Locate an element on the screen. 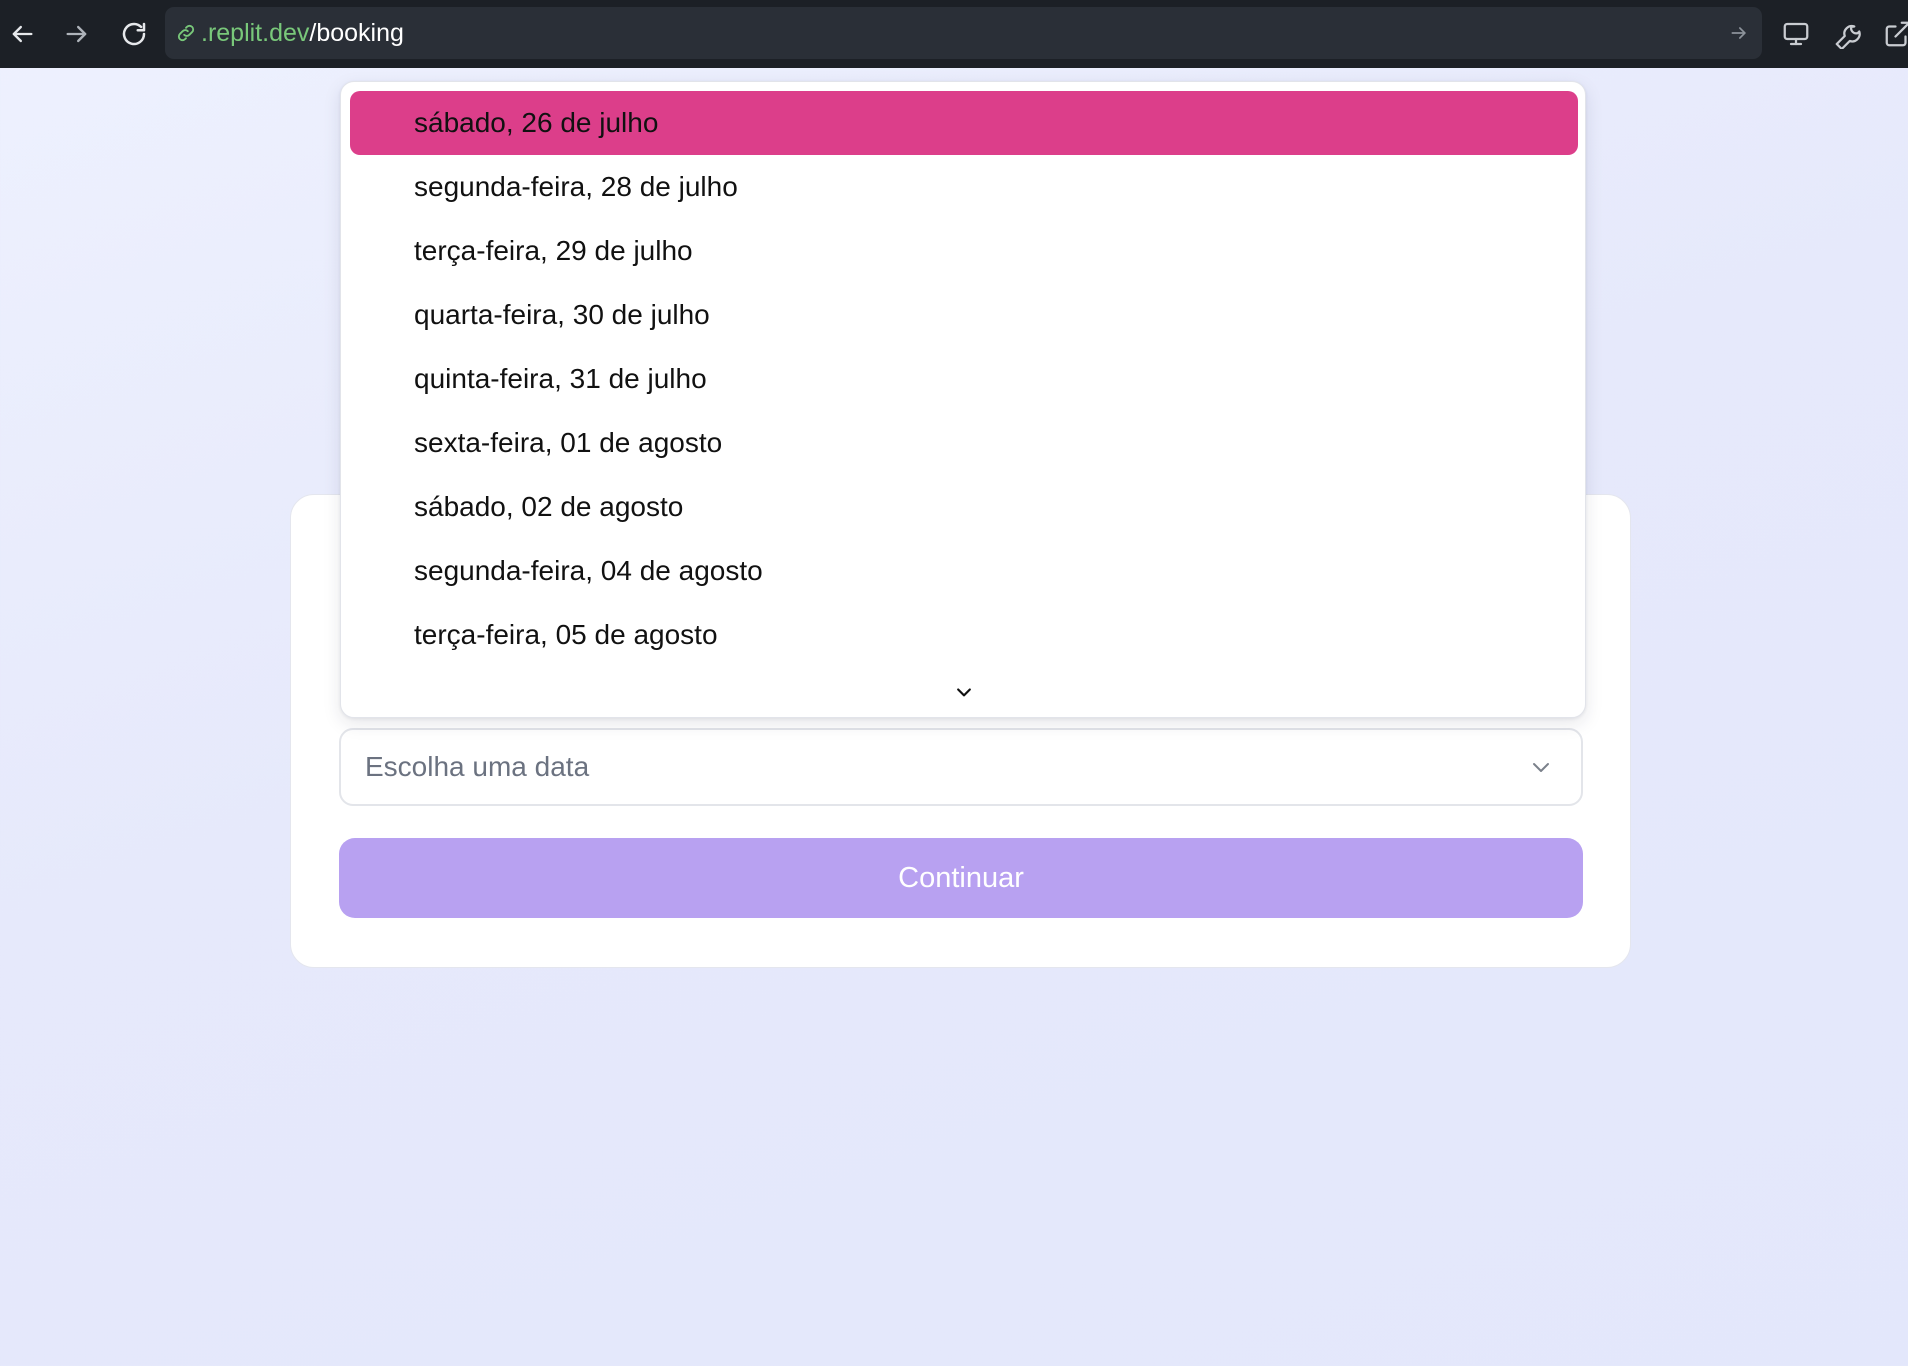 Image resolution: width=1908 pixels, height=1366 pixels. go-button is located at coordinates (1739, 33).